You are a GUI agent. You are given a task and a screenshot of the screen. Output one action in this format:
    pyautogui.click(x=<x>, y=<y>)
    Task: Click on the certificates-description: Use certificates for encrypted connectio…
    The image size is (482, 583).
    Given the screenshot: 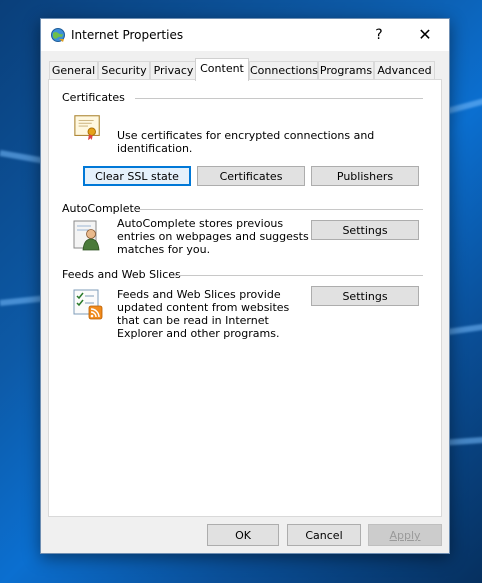 What is the action you would take?
    pyautogui.click(x=246, y=142)
    